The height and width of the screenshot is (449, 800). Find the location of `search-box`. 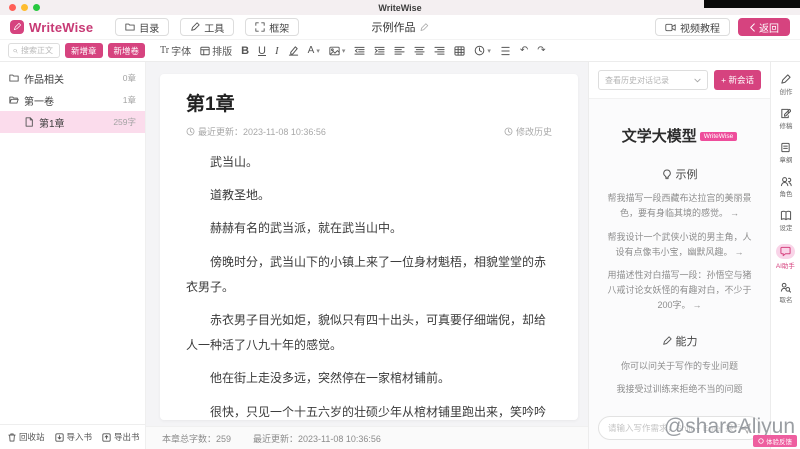

search-box is located at coordinates (34, 50).